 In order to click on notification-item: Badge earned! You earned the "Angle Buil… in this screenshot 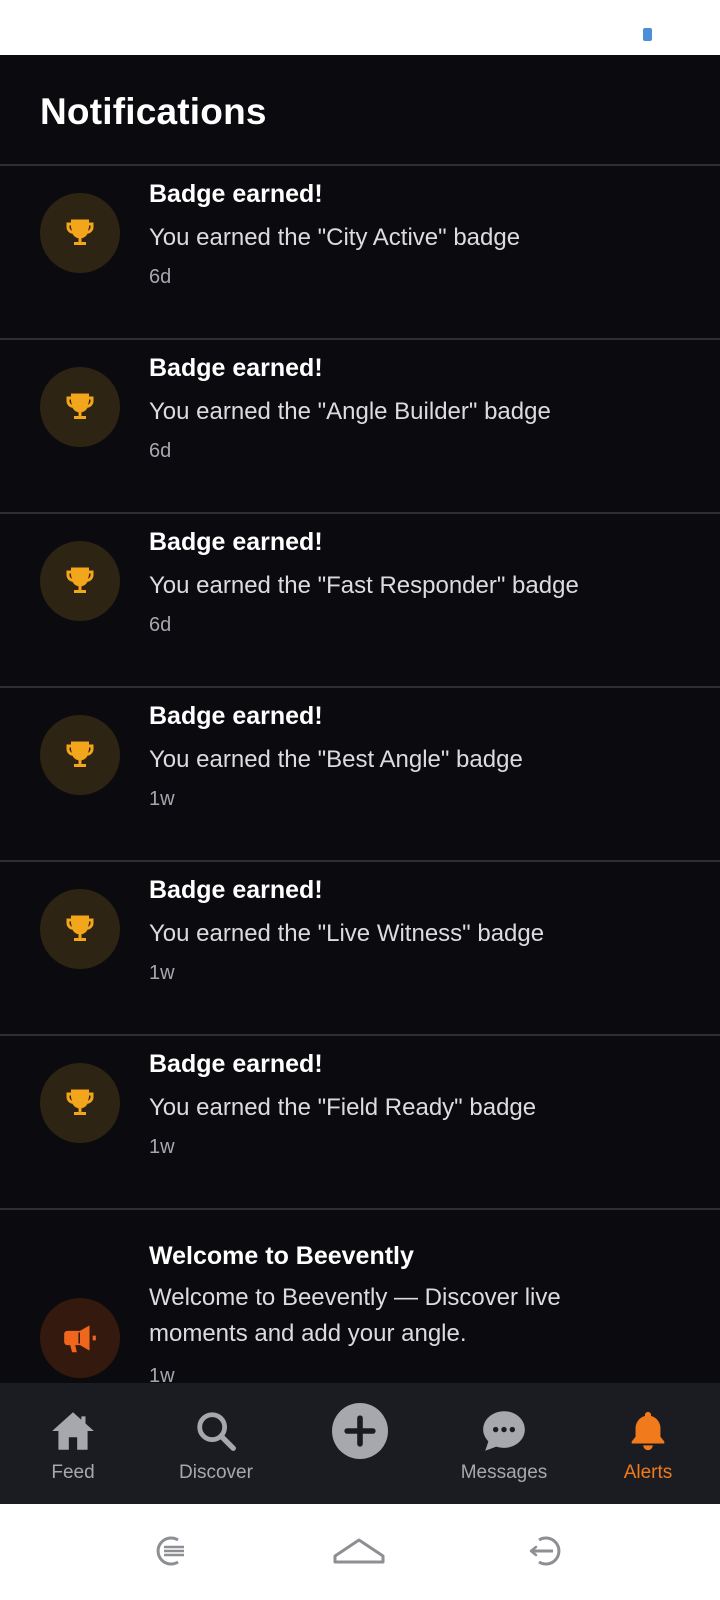, I will do `click(360, 427)`.